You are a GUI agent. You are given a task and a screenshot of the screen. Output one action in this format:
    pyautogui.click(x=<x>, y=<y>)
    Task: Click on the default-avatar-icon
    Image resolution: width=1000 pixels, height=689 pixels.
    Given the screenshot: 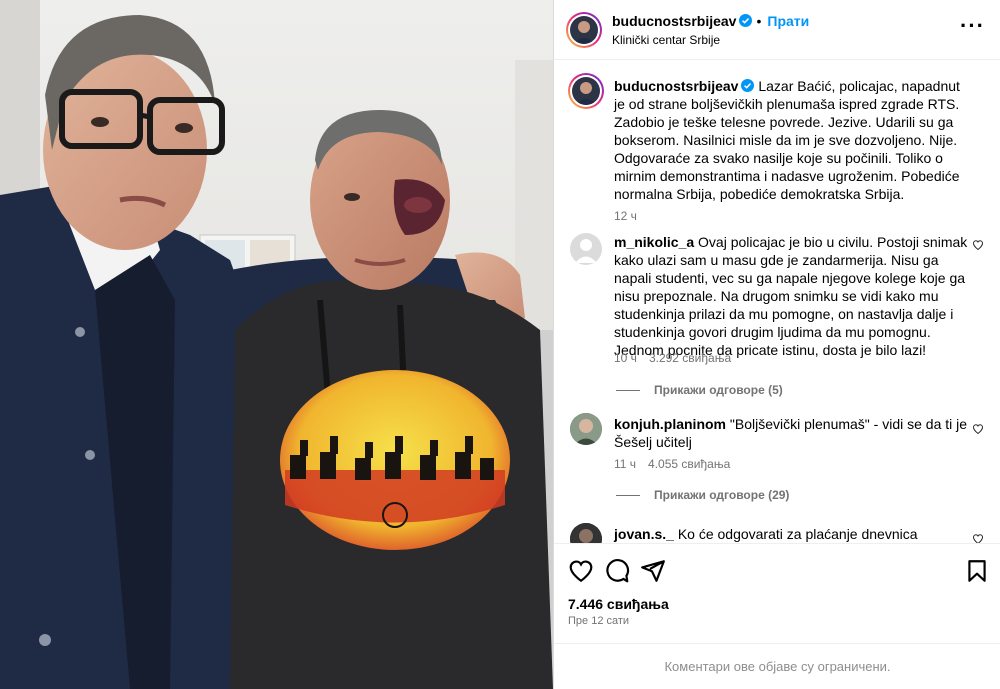 What is the action you would take?
    pyautogui.click(x=586, y=251)
    